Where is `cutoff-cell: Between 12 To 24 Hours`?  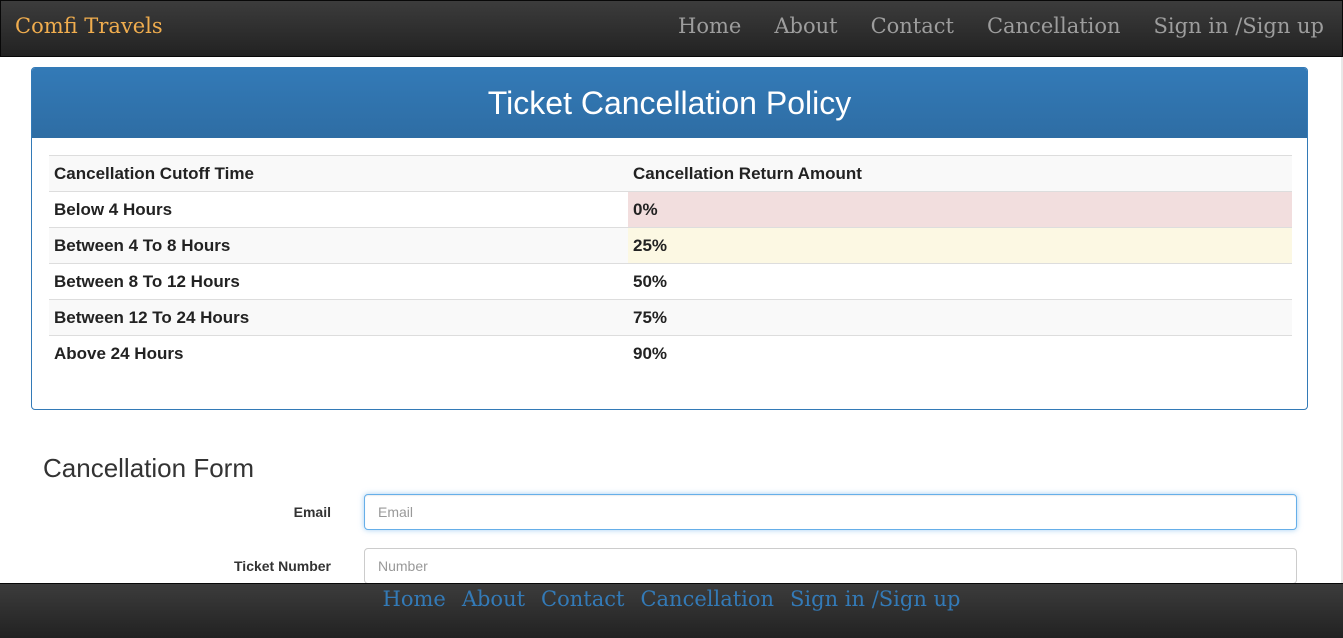 cutoff-cell: Between 12 To 24 Hours is located at coordinates (338, 317).